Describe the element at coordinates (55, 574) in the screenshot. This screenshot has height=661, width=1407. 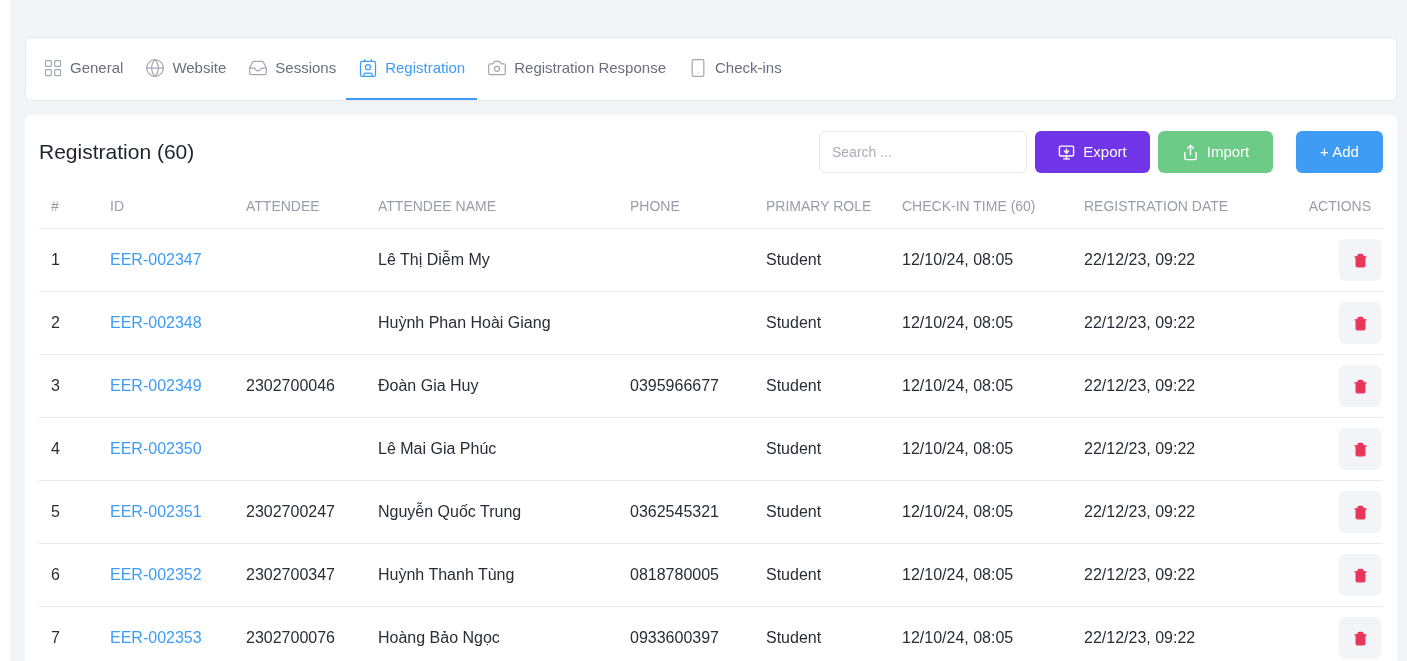
I see `table-cell: 6` at that location.